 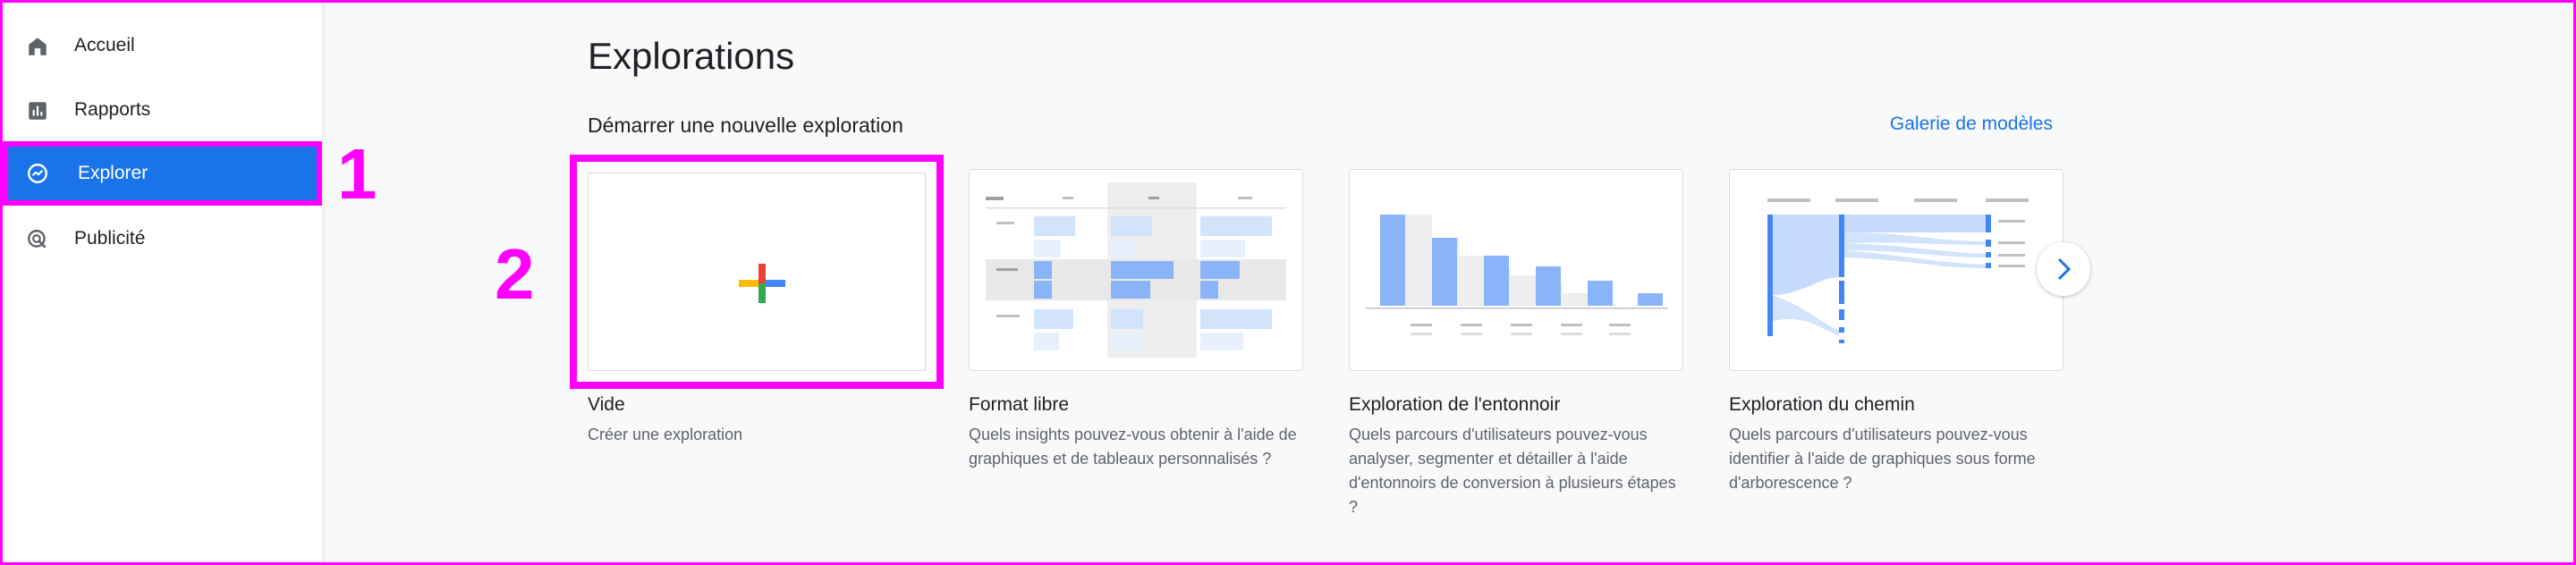 I want to click on chevron-right-icon, so click(x=2064, y=269).